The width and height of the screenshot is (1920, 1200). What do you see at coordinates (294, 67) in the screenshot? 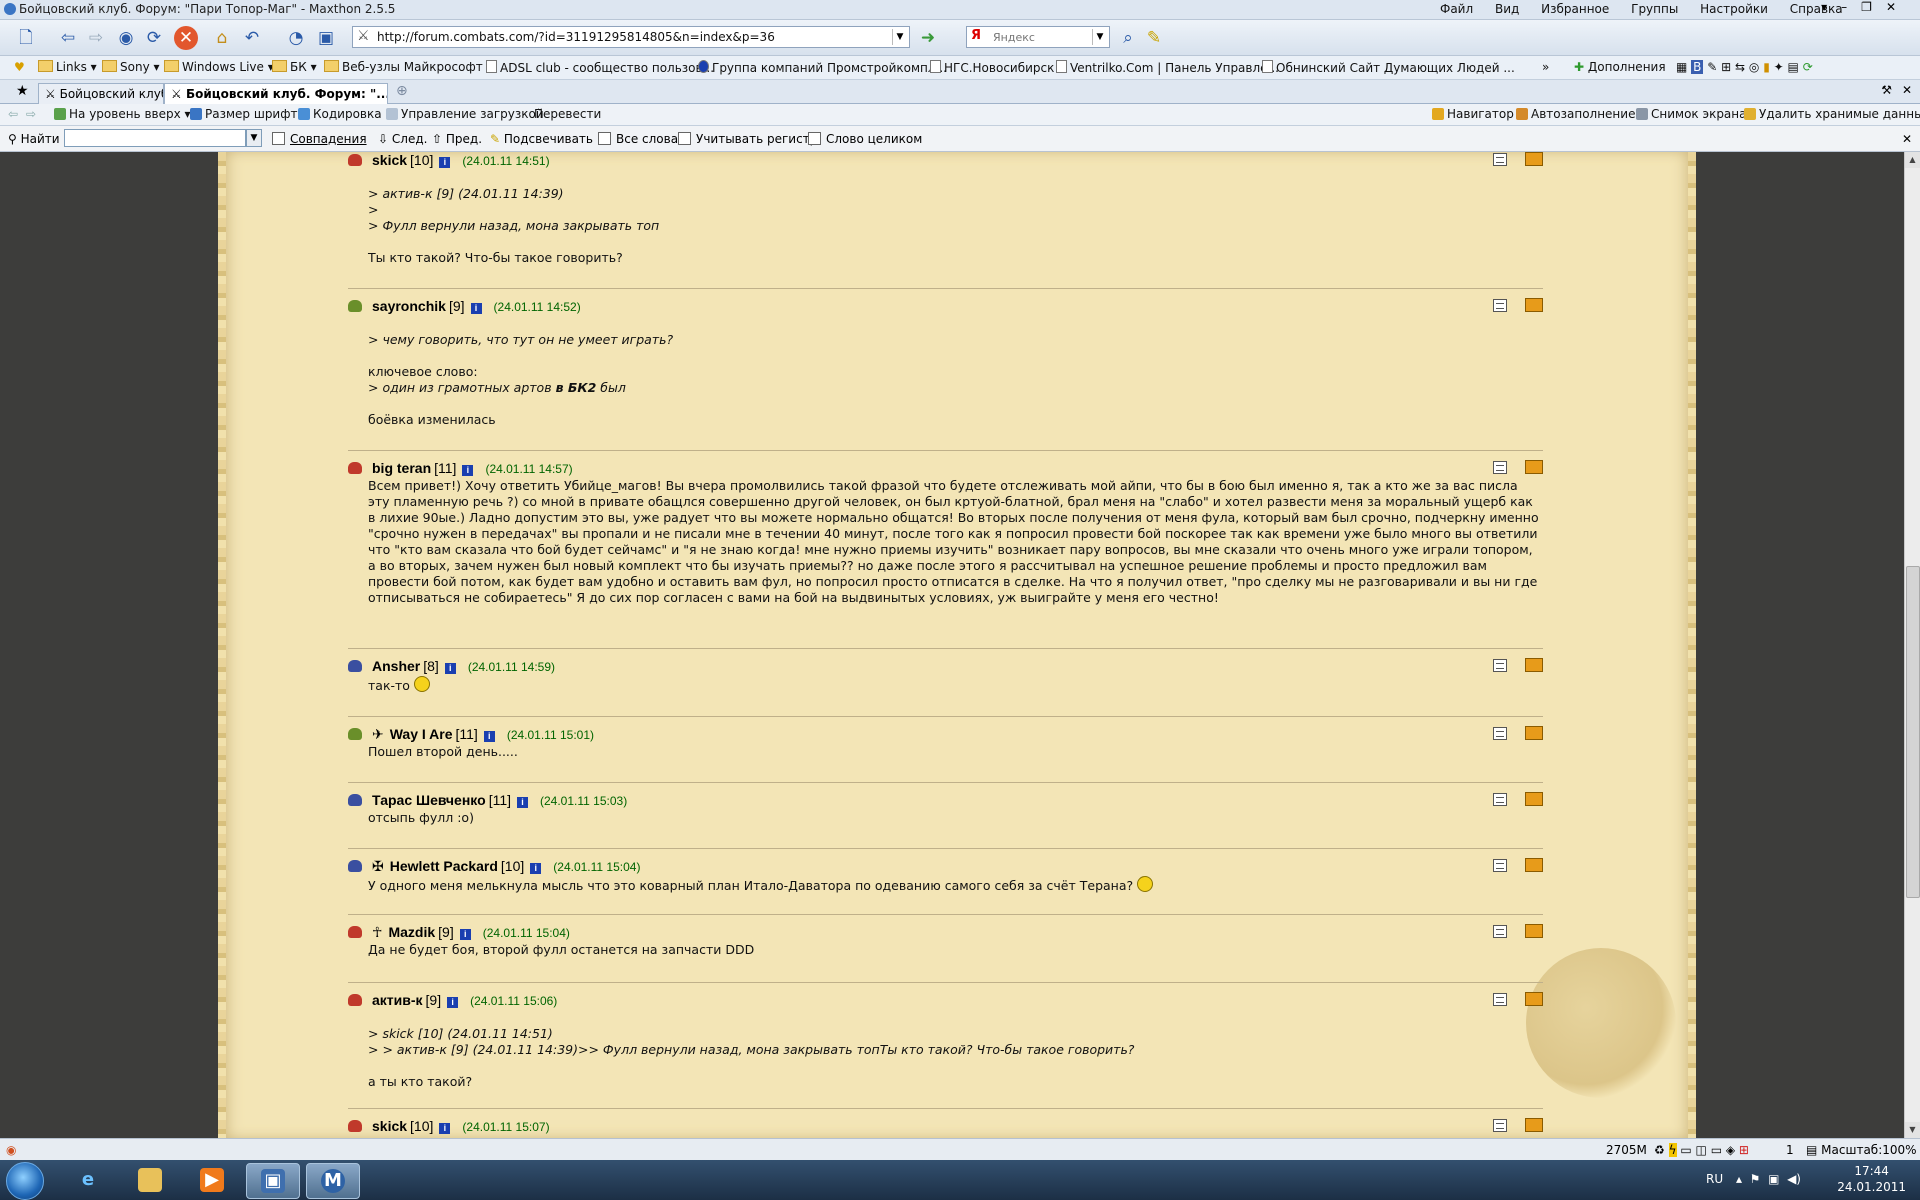
I see `fav-bk: БК ▾` at bounding box center [294, 67].